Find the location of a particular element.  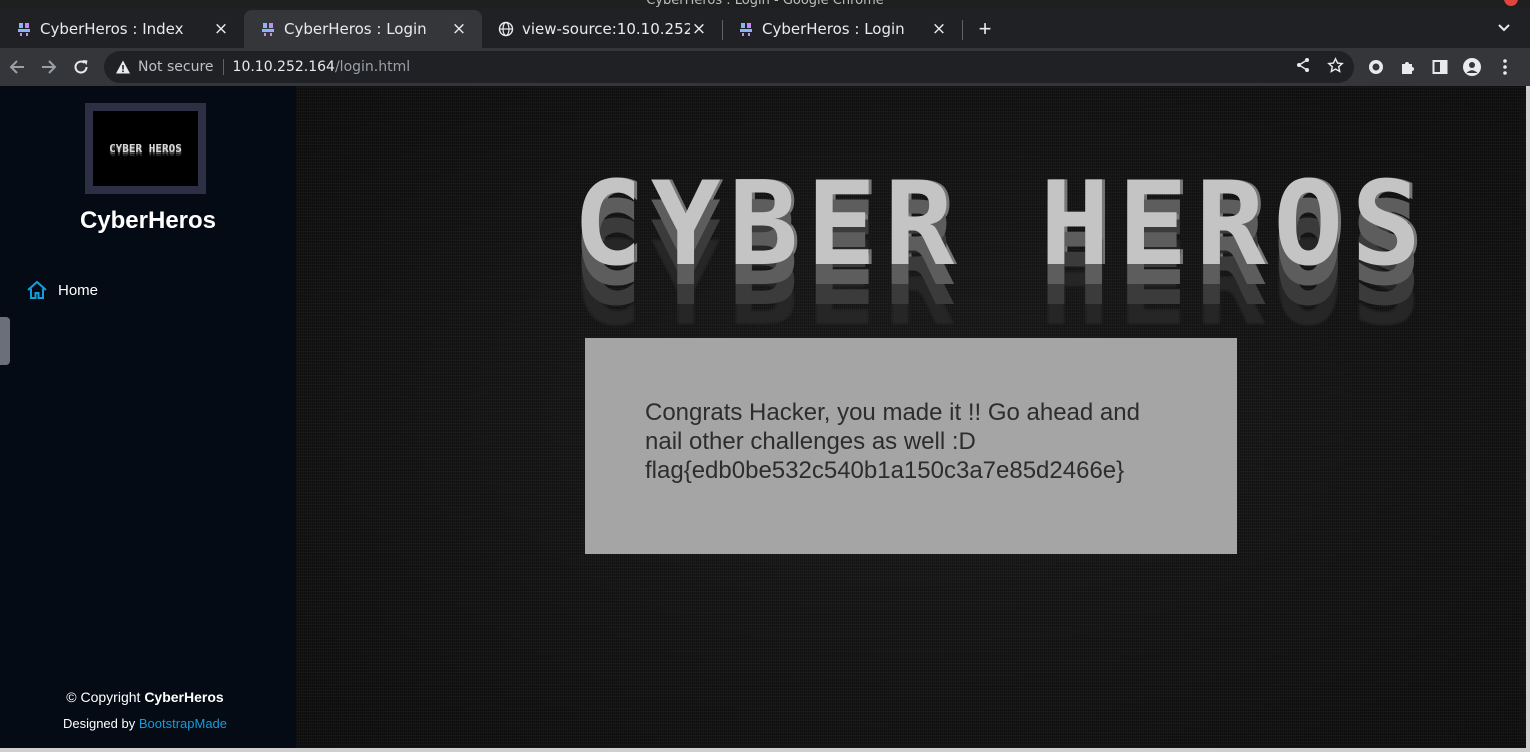

profile-avatar-icon is located at coordinates (1472, 67).